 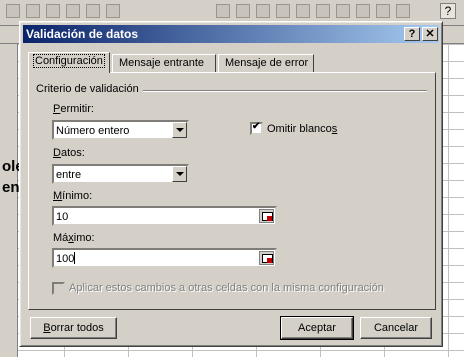 I want to click on borrar-accel: B, so click(x=47, y=328).